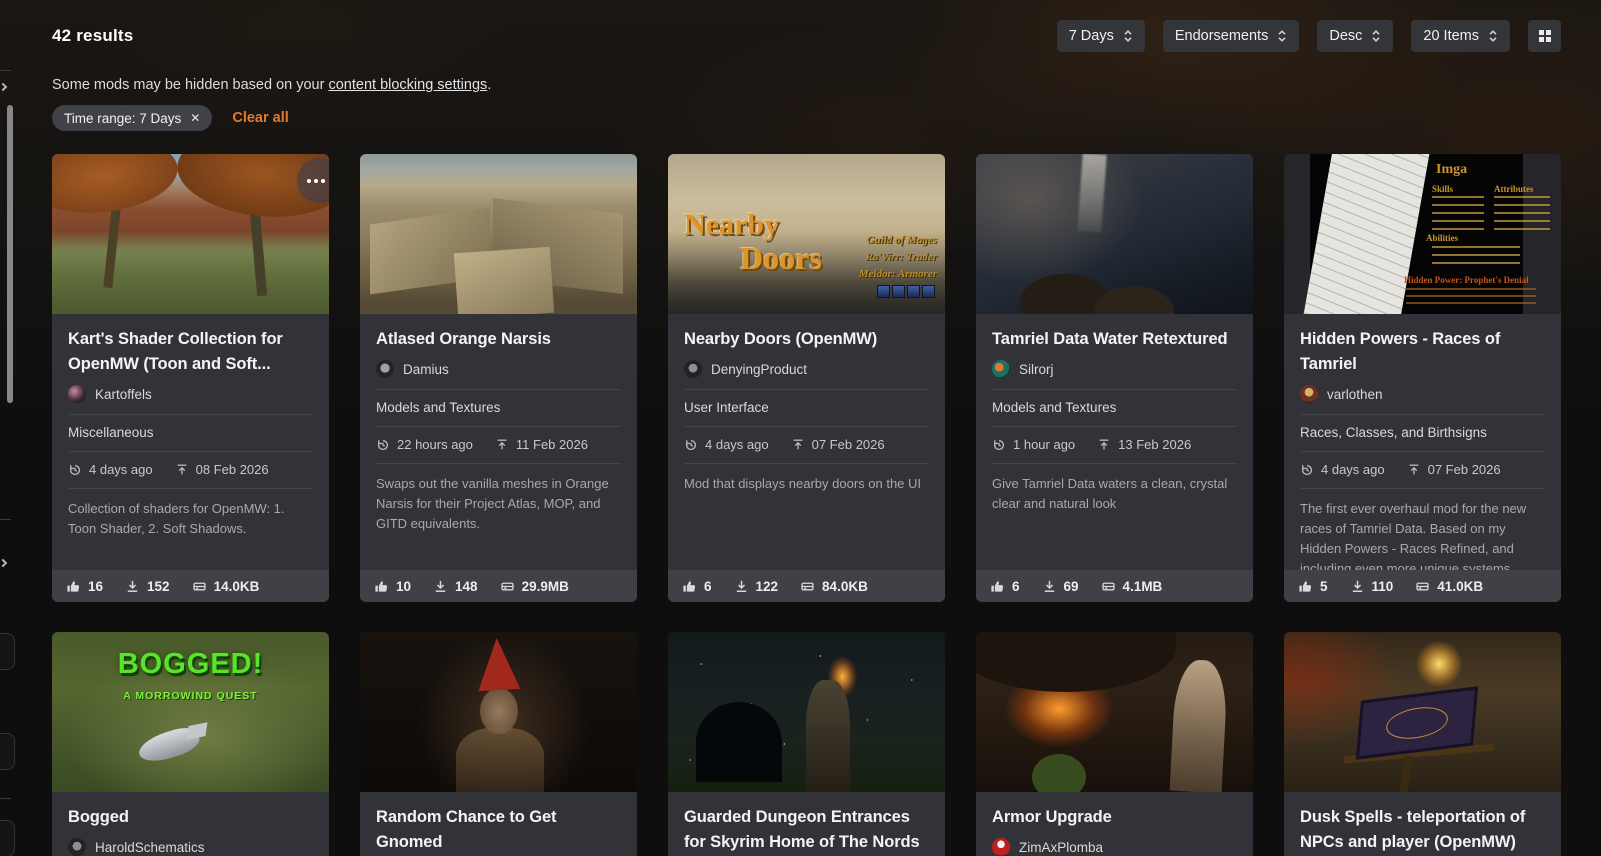 The width and height of the screenshot is (1601, 856). Describe the element at coordinates (498, 374) in the screenshot. I see `mod-author: Damius` at that location.